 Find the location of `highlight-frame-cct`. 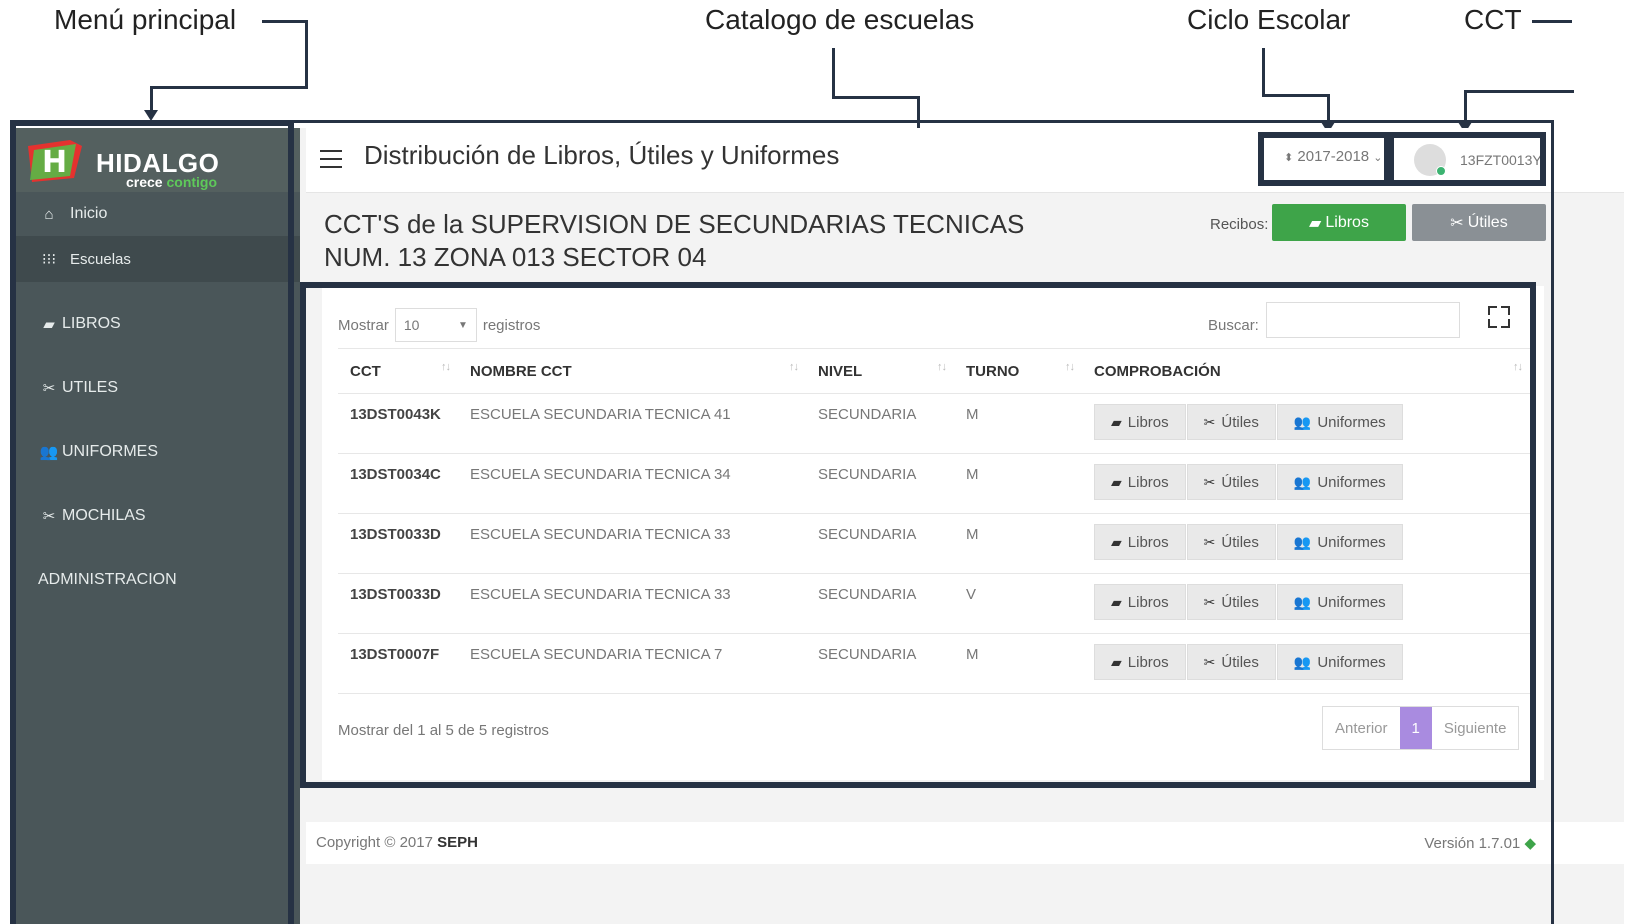

highlight-frame-cct is located at coordinates (1467, 159).